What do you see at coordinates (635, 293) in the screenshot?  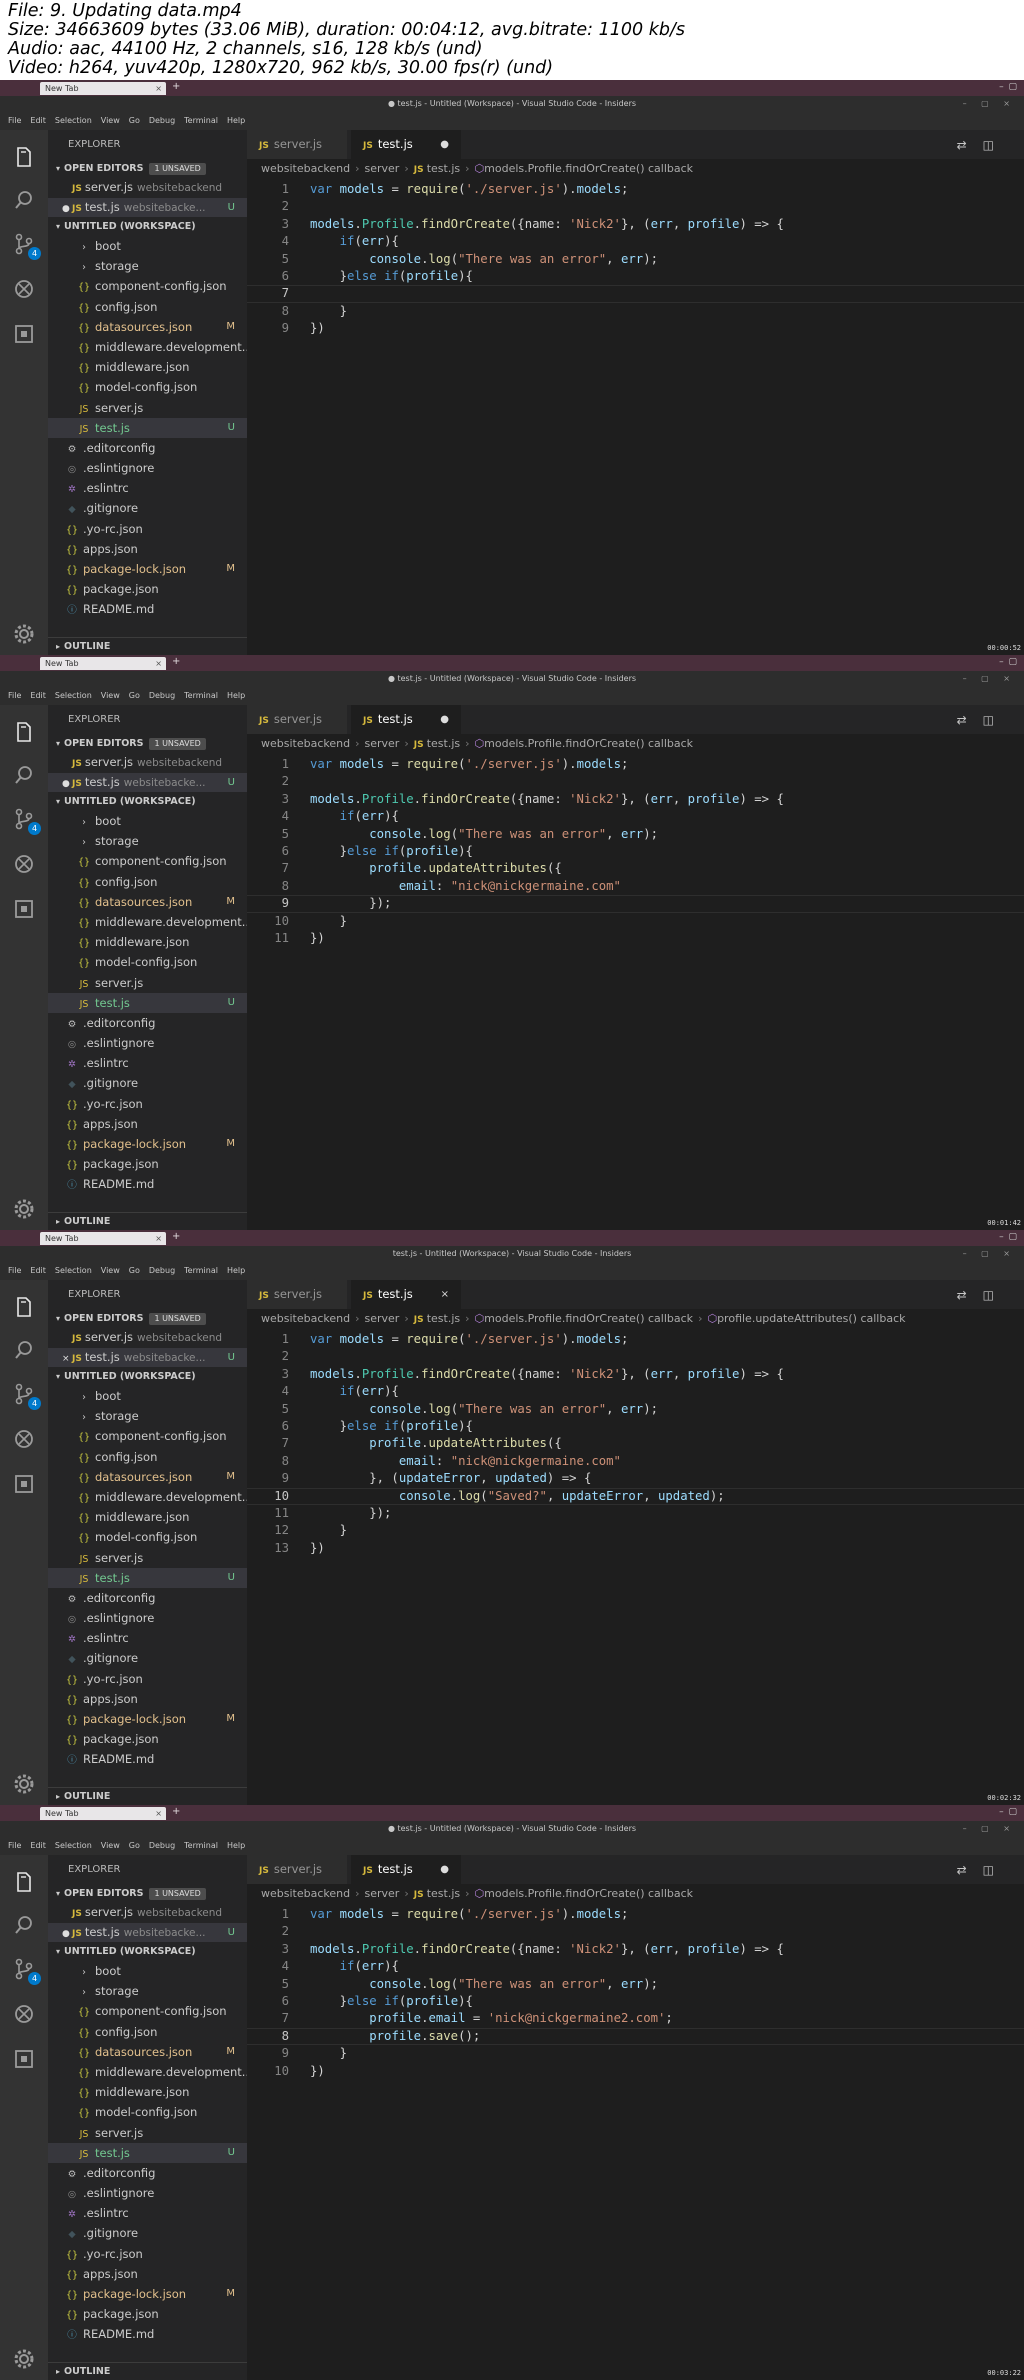 I see `code-line: 7` at bounding box center [635, 293].